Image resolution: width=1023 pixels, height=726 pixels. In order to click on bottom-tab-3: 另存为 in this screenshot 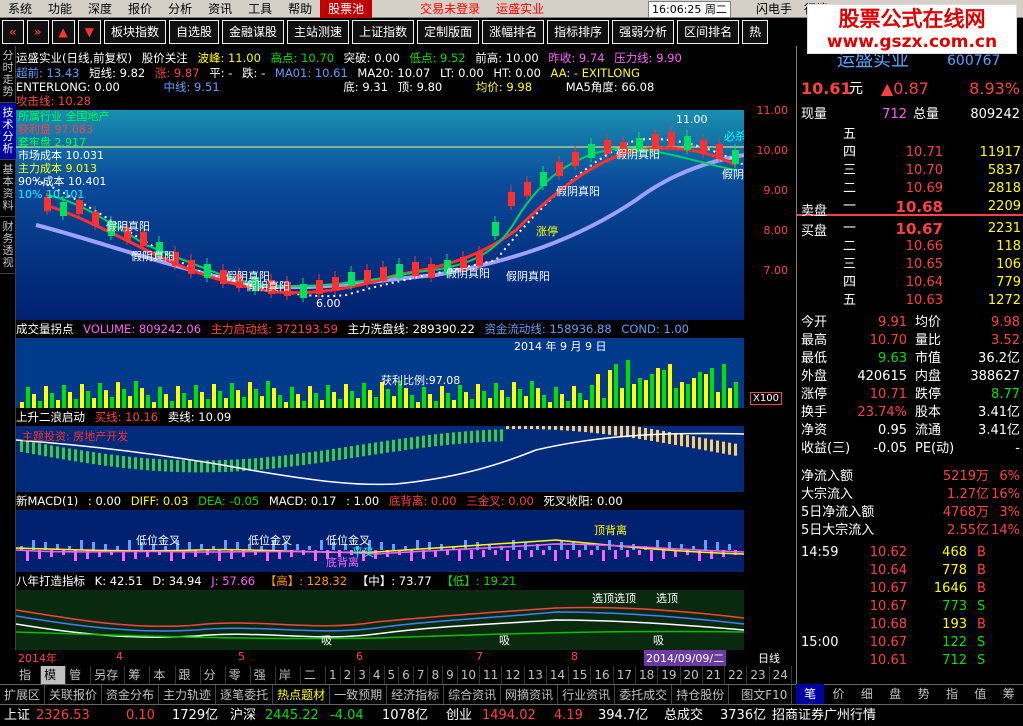, I will do `click(108, 683)`.